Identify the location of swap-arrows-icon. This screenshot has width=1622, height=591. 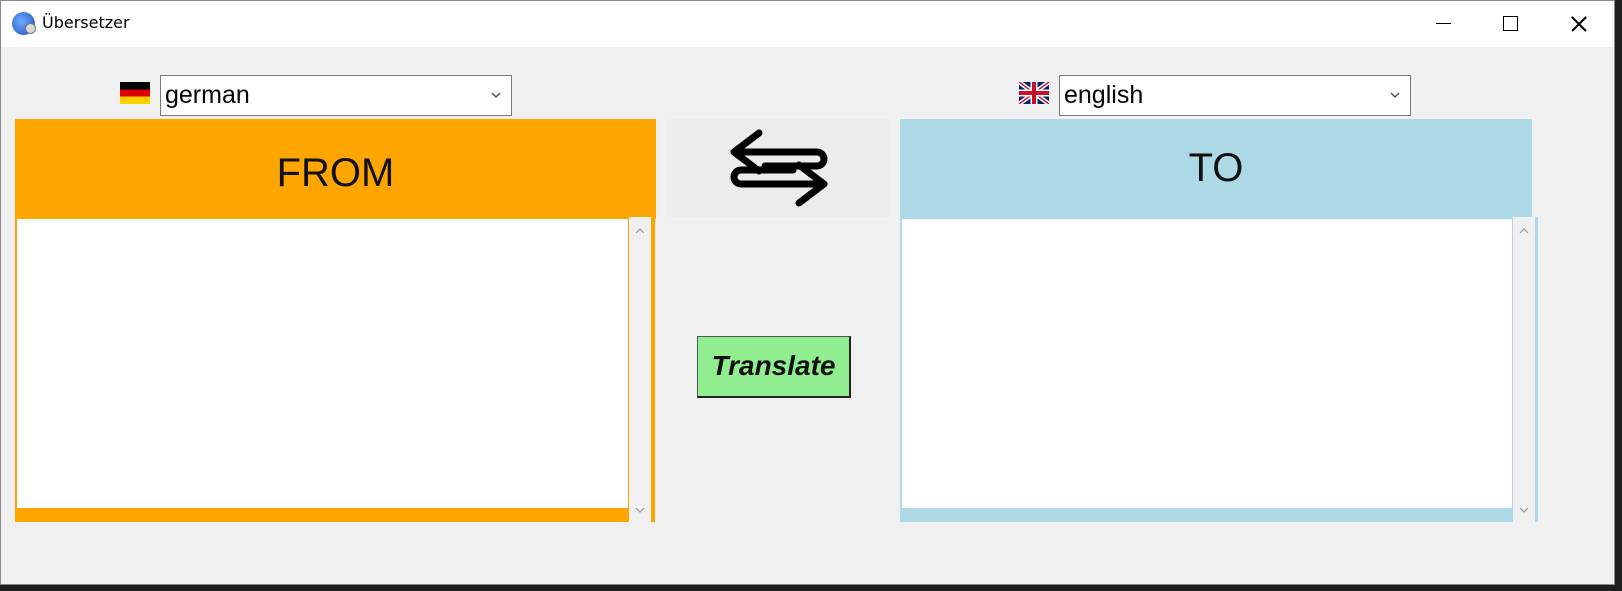
(779, 168).